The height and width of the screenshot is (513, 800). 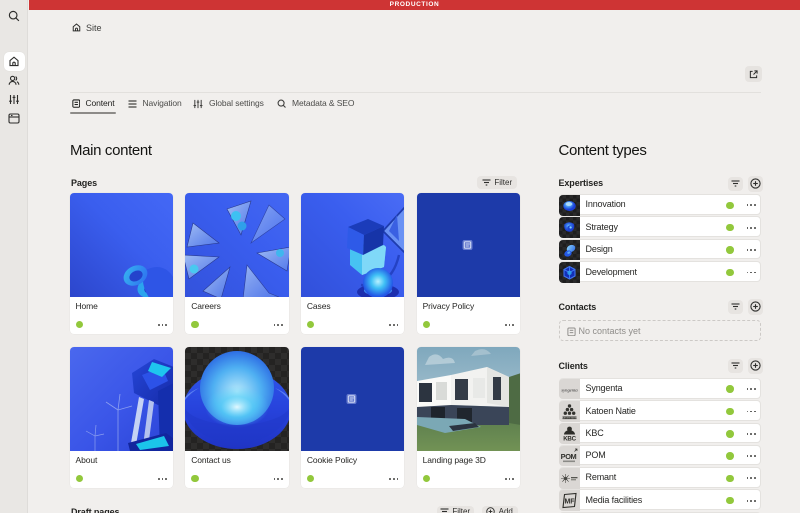 What do you see at coordinates (570, 389) in the screenshot?
I see `svg-text: syngenta` at bounding box center [570, 389].